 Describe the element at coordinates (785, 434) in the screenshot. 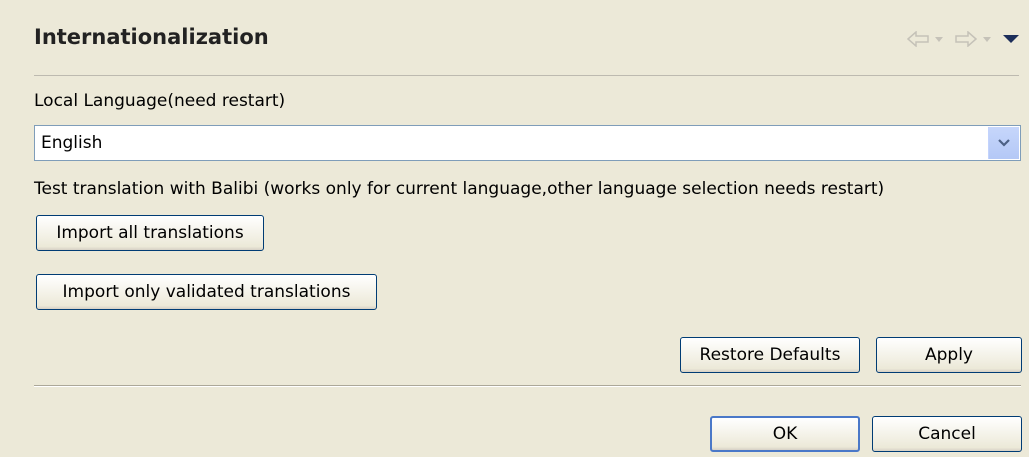

I see `ok-button: OK` at that location.